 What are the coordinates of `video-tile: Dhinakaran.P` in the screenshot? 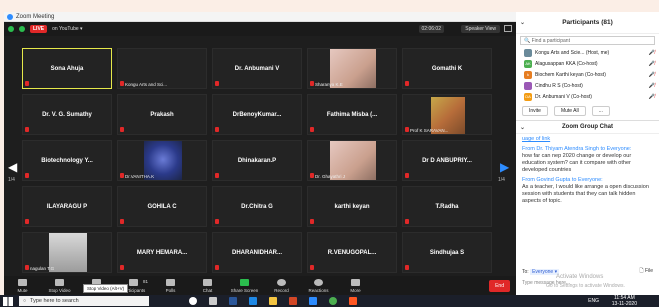 It's located at (257, 160).